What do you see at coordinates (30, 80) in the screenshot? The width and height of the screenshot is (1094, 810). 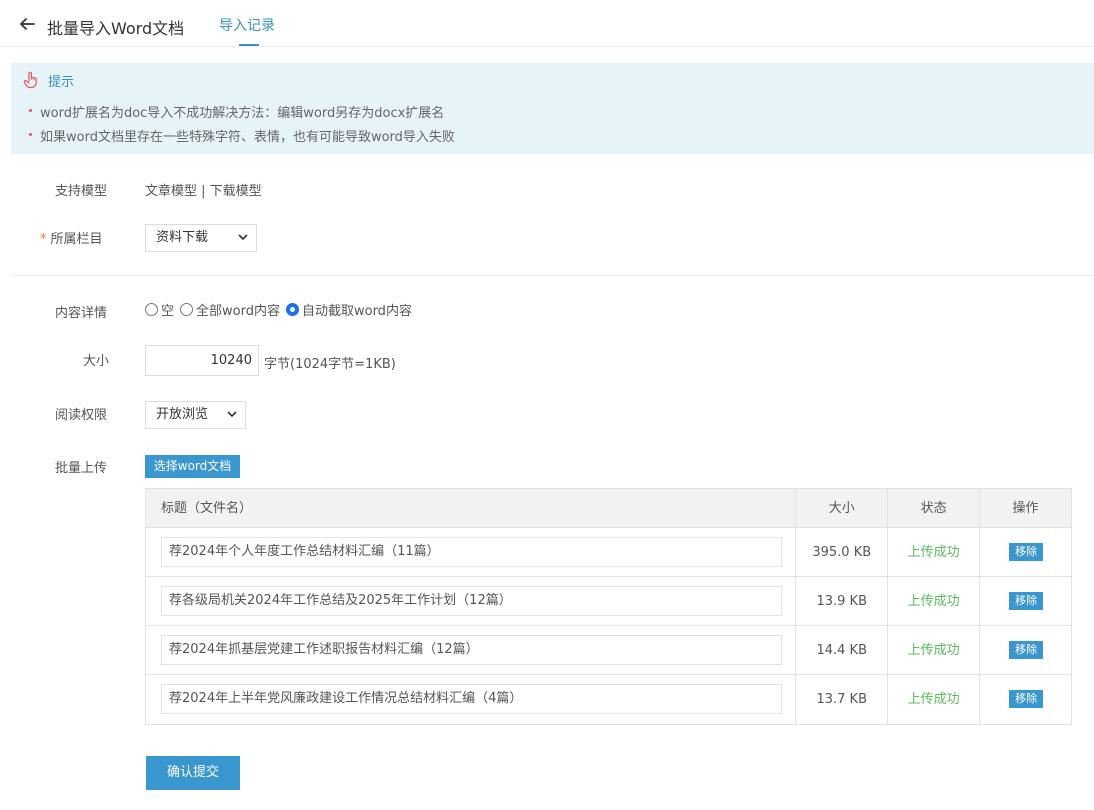 I see `hand-pointer-icon` at bounding box center [30, 80].